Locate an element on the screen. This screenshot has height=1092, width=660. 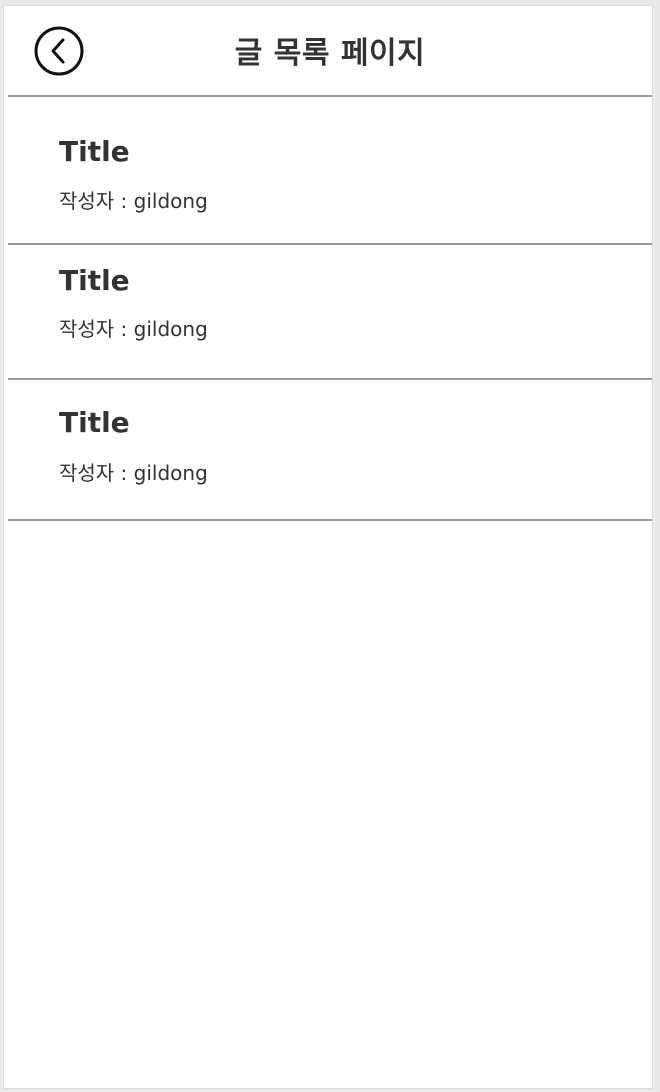
page-header: 글 목록 페이지 is located at coordinates (330, 51).